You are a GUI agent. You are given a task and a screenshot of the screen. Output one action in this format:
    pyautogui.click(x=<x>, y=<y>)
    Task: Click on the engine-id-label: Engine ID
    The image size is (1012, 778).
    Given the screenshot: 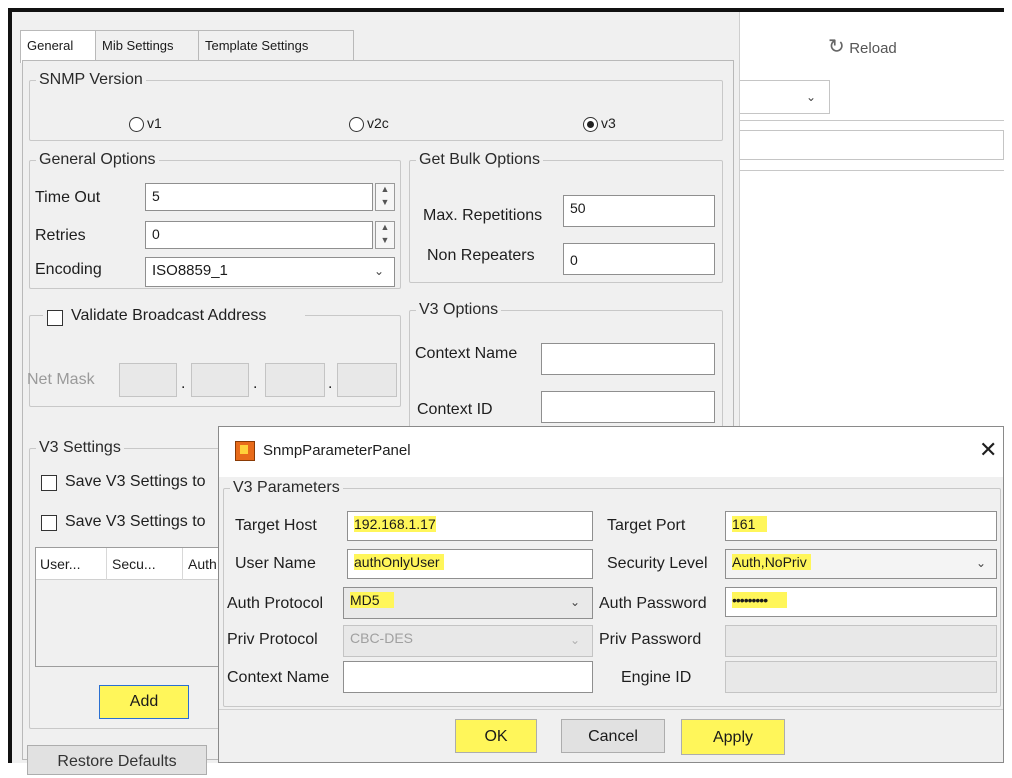 What is the action you would take?
    pyautogui.click(x=656, y=677)
    